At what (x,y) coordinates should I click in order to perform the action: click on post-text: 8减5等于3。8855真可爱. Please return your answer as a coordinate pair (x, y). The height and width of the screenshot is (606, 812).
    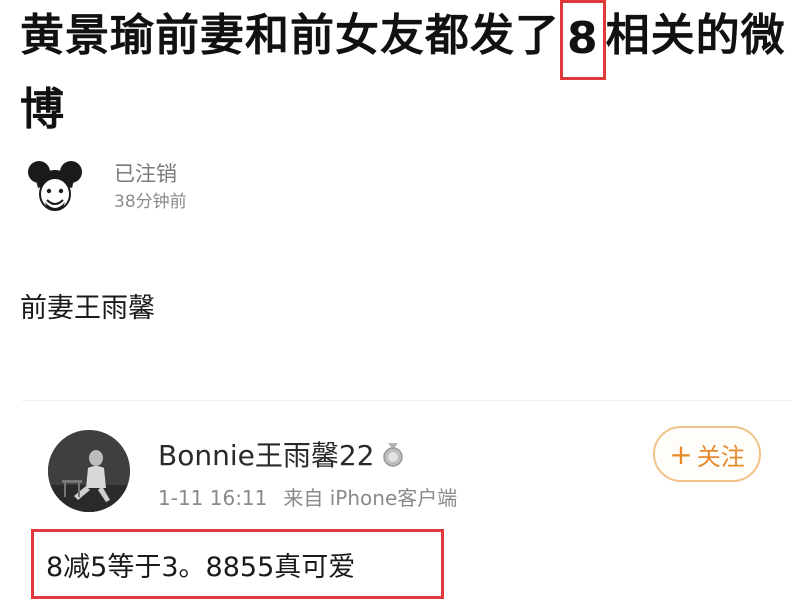
    Looking at the image, I should click on (201, 567).